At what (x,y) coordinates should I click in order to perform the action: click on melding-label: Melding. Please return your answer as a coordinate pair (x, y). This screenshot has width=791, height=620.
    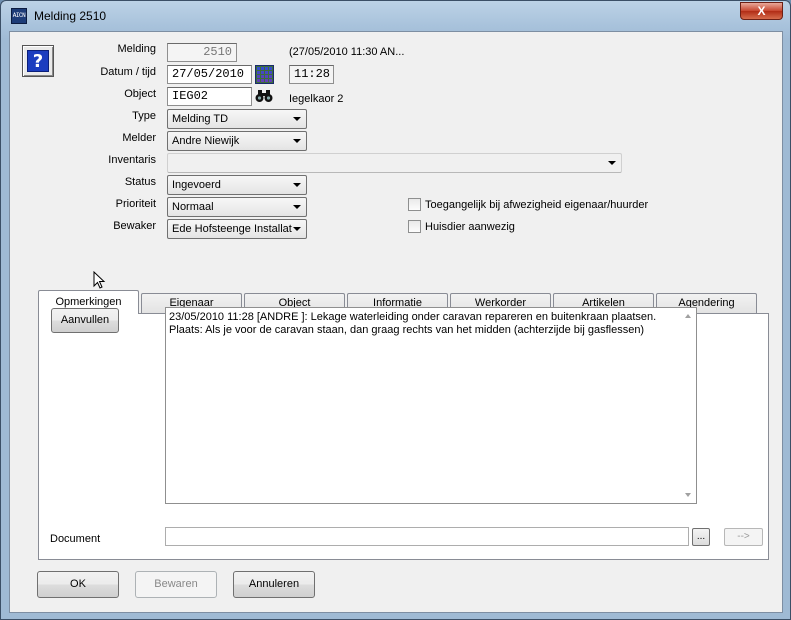
    Looking at the image, I should click on (136, 49).